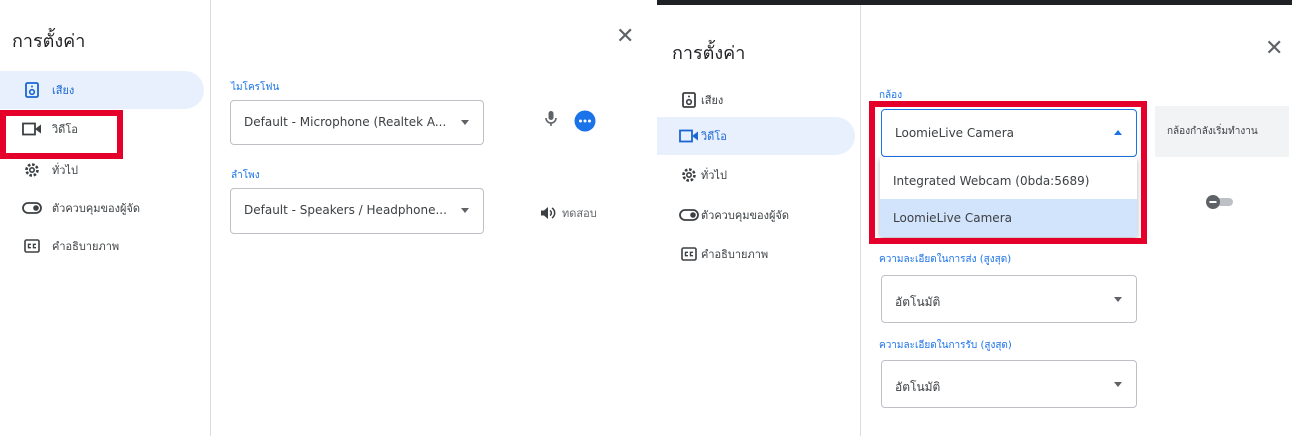 The width and height of the screenshot is (1292, 436). I want to click on speaker-label: ลำโพง, so click(245, 175).